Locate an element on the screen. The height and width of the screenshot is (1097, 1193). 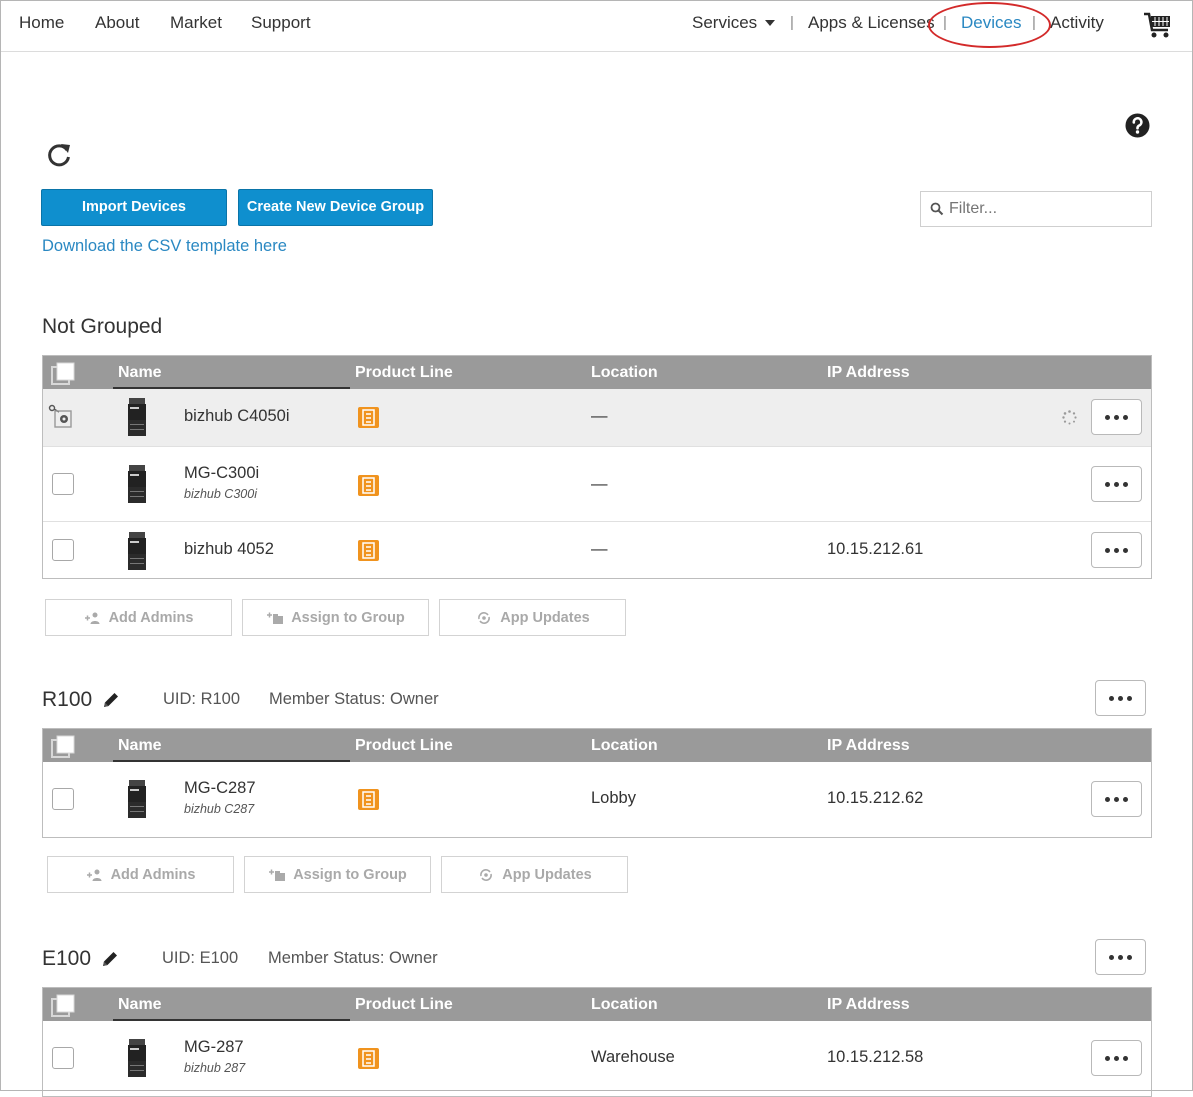
nav-home: Home is located at coordinates (41, 23).